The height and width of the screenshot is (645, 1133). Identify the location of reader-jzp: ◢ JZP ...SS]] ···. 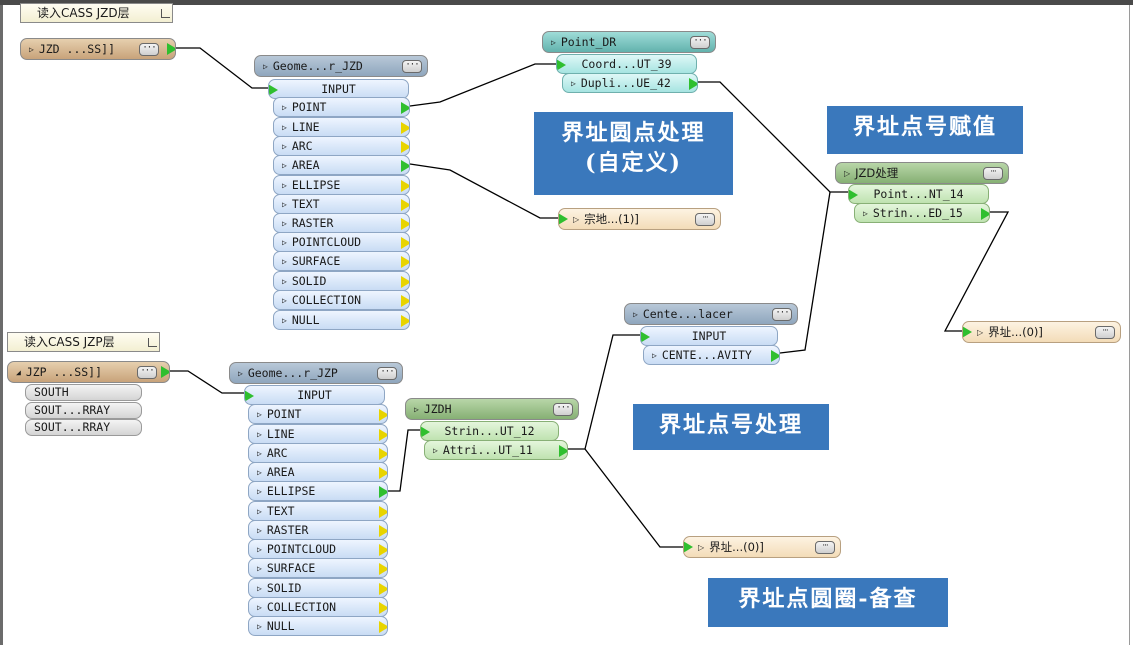
(88, 372).